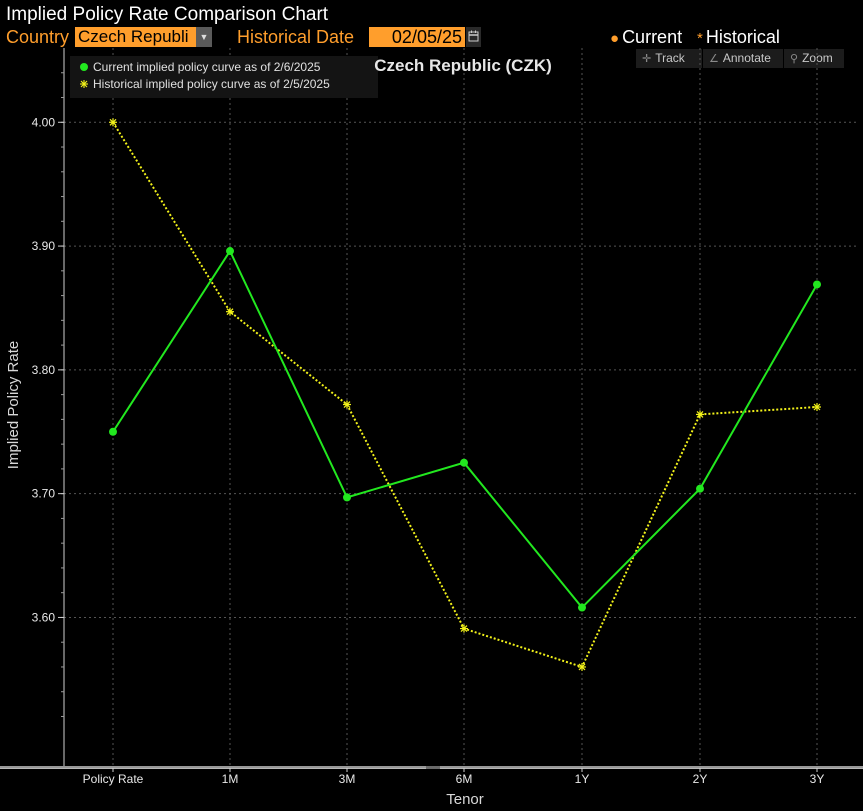 This screenshot has height=811, width=863. I want to click on y-tick-label: 4.00, so click(44, 122).